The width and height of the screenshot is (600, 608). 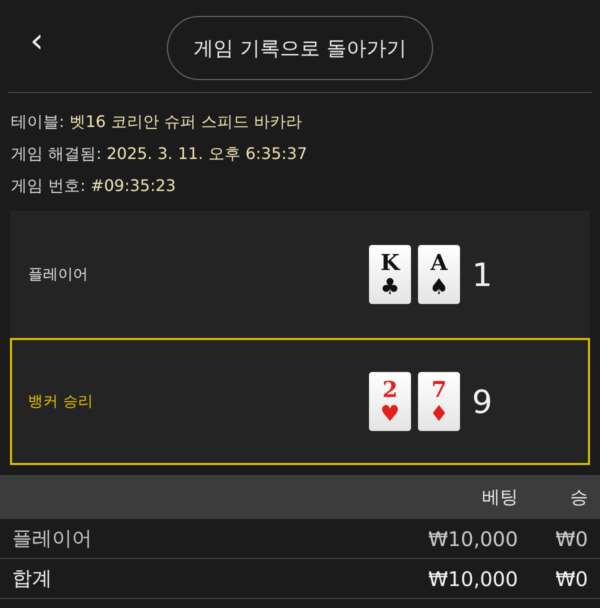 I want to click on hand-label: 뱅커 승리, so click(x=61, y=401).